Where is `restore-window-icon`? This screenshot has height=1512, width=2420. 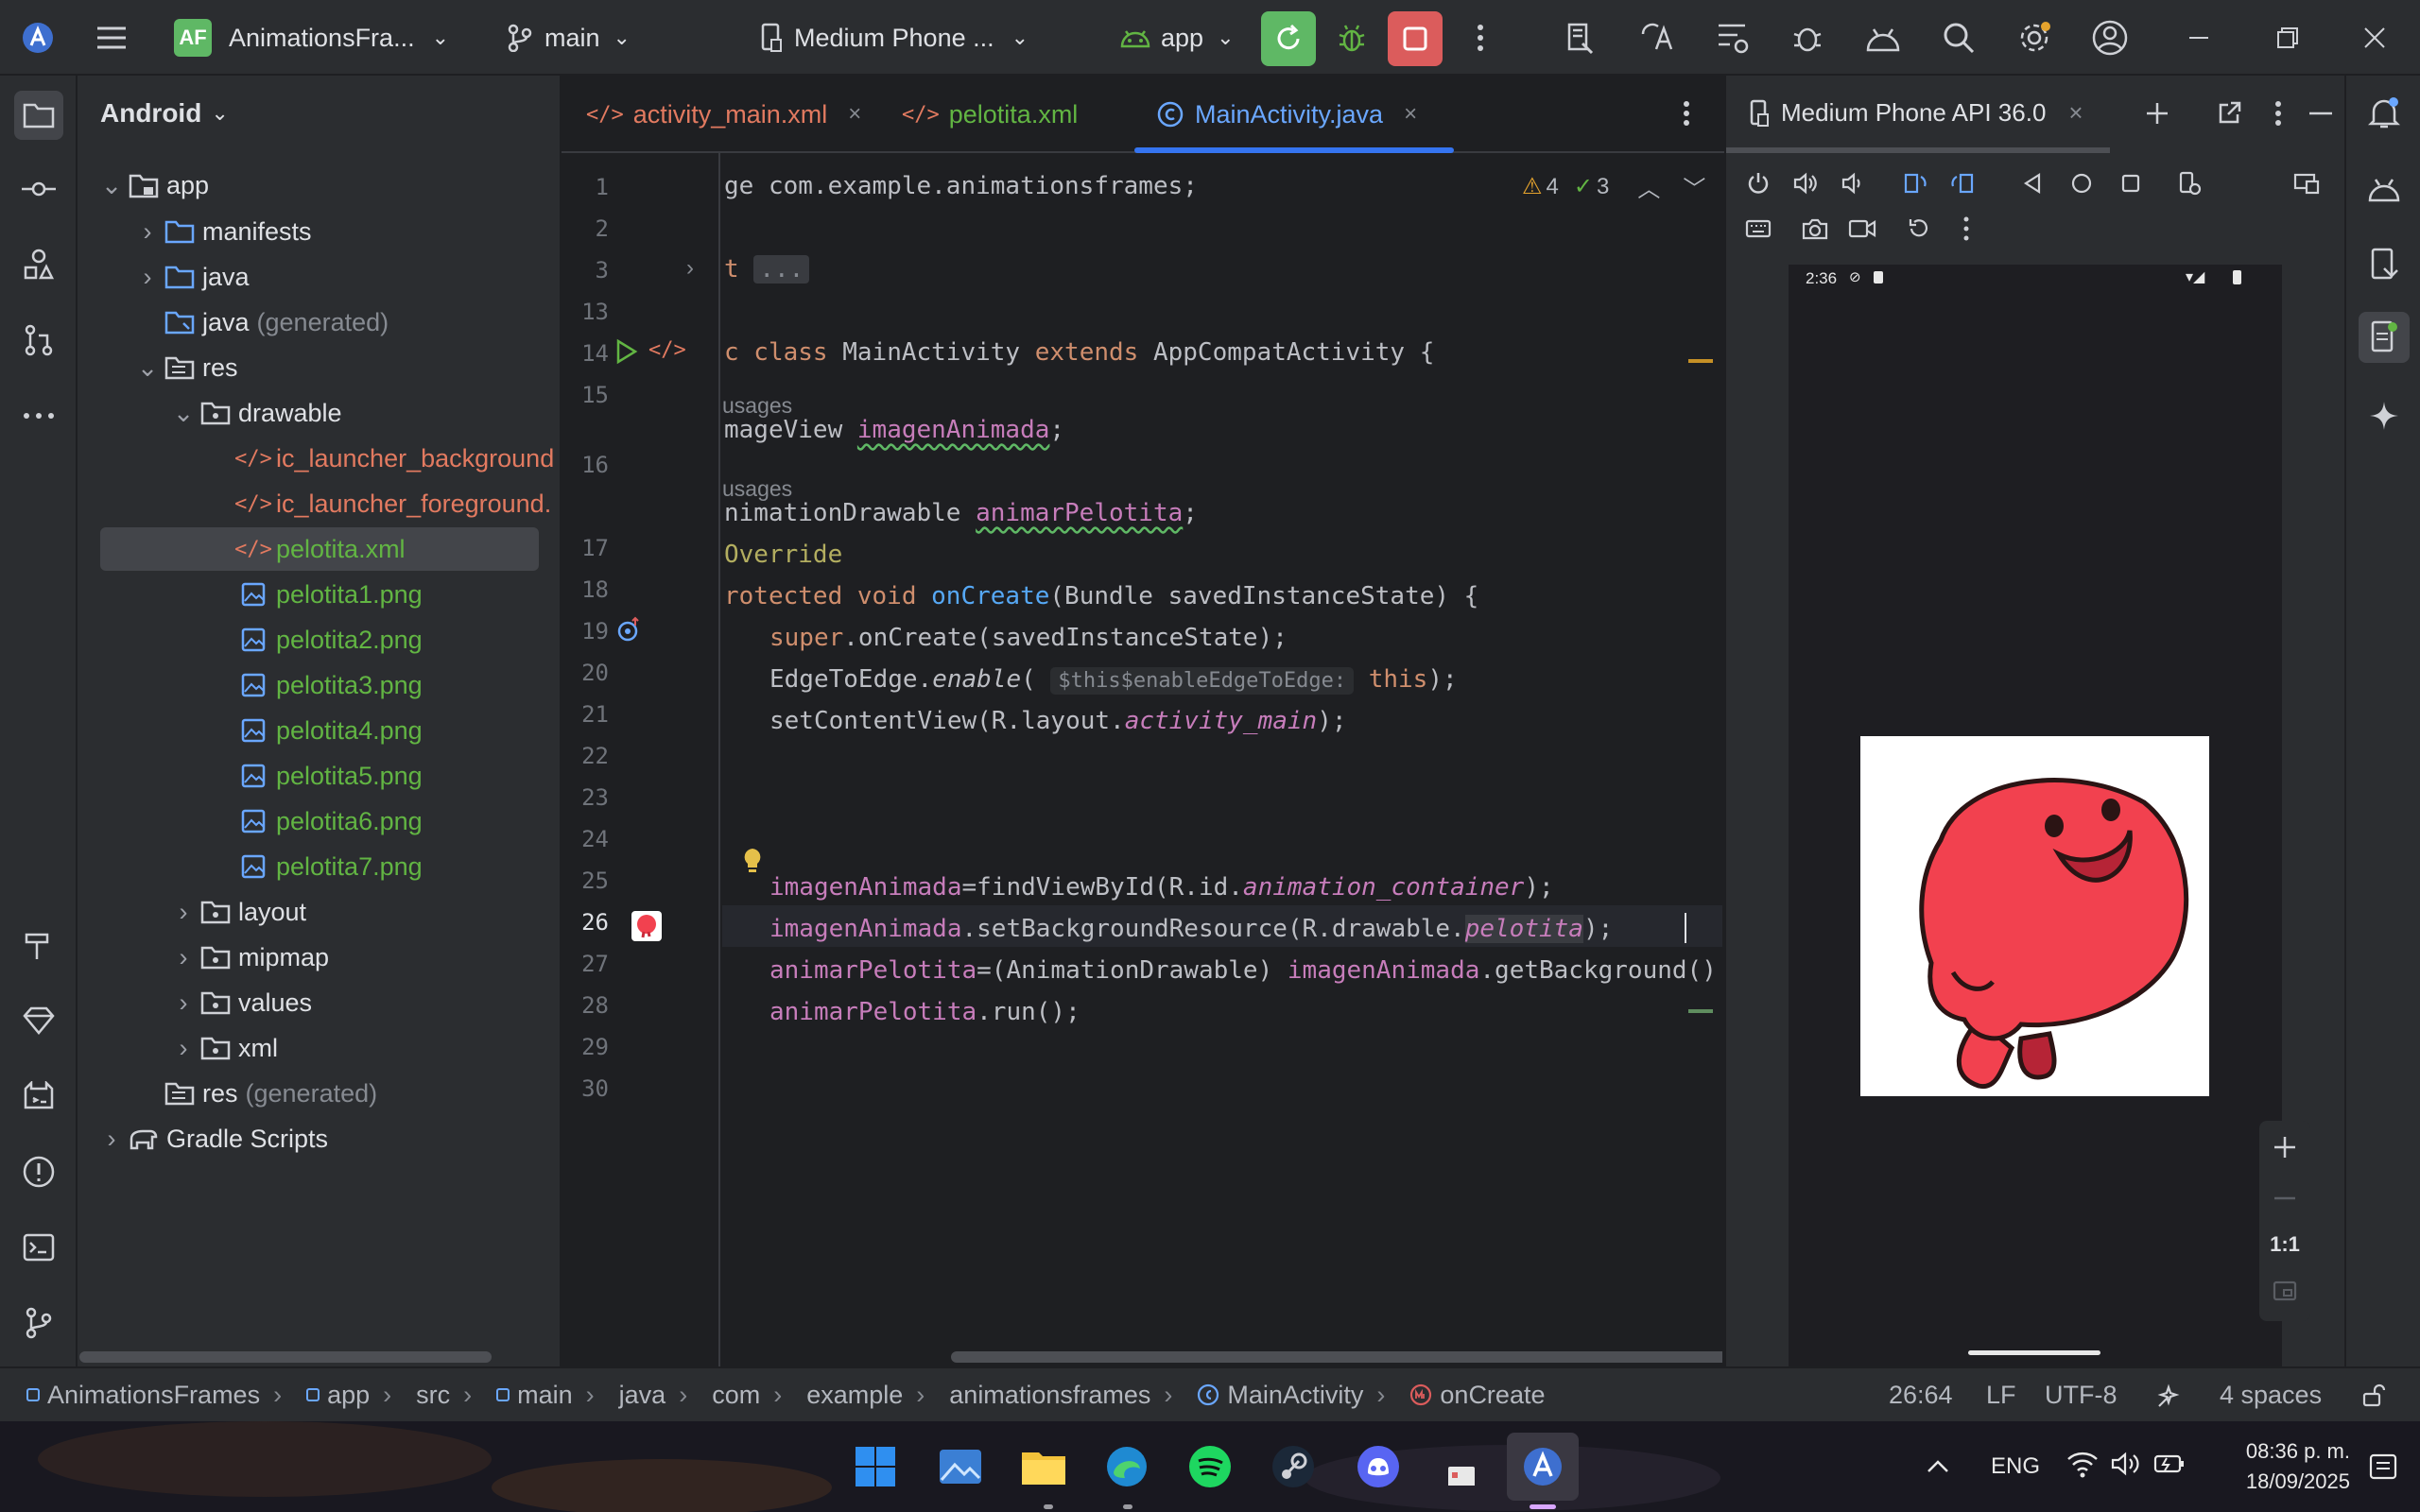
restore-window-icon is located at coordinates (2287, 37).